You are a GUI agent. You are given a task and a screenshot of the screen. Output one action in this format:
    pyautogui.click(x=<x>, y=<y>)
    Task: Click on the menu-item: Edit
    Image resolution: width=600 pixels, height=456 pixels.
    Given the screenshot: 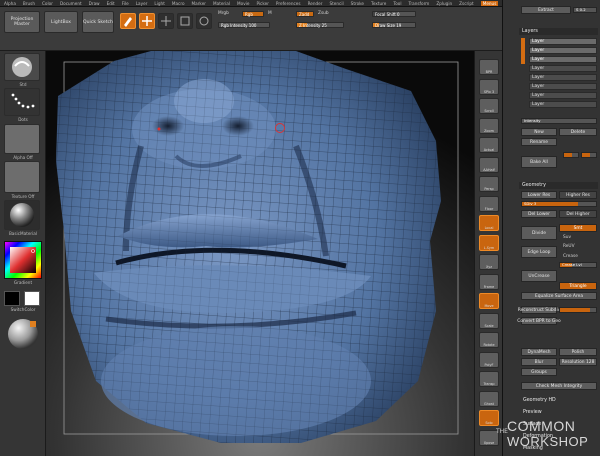 What is the action you would take?
    pyautogui.click(x=111, y=3)
    